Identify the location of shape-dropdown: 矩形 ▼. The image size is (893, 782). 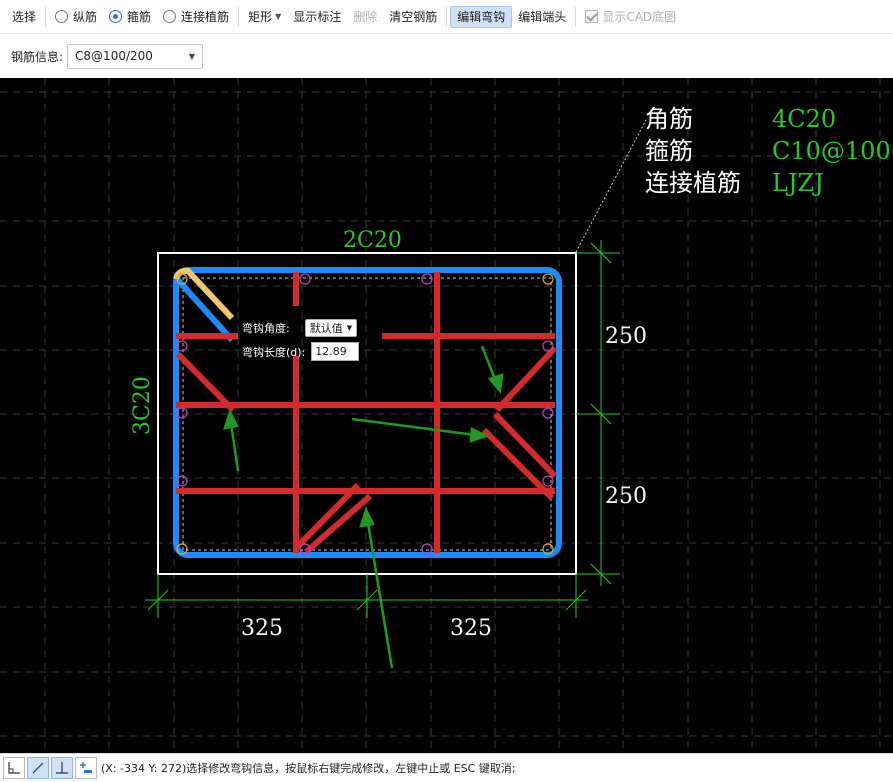
(264, 17).